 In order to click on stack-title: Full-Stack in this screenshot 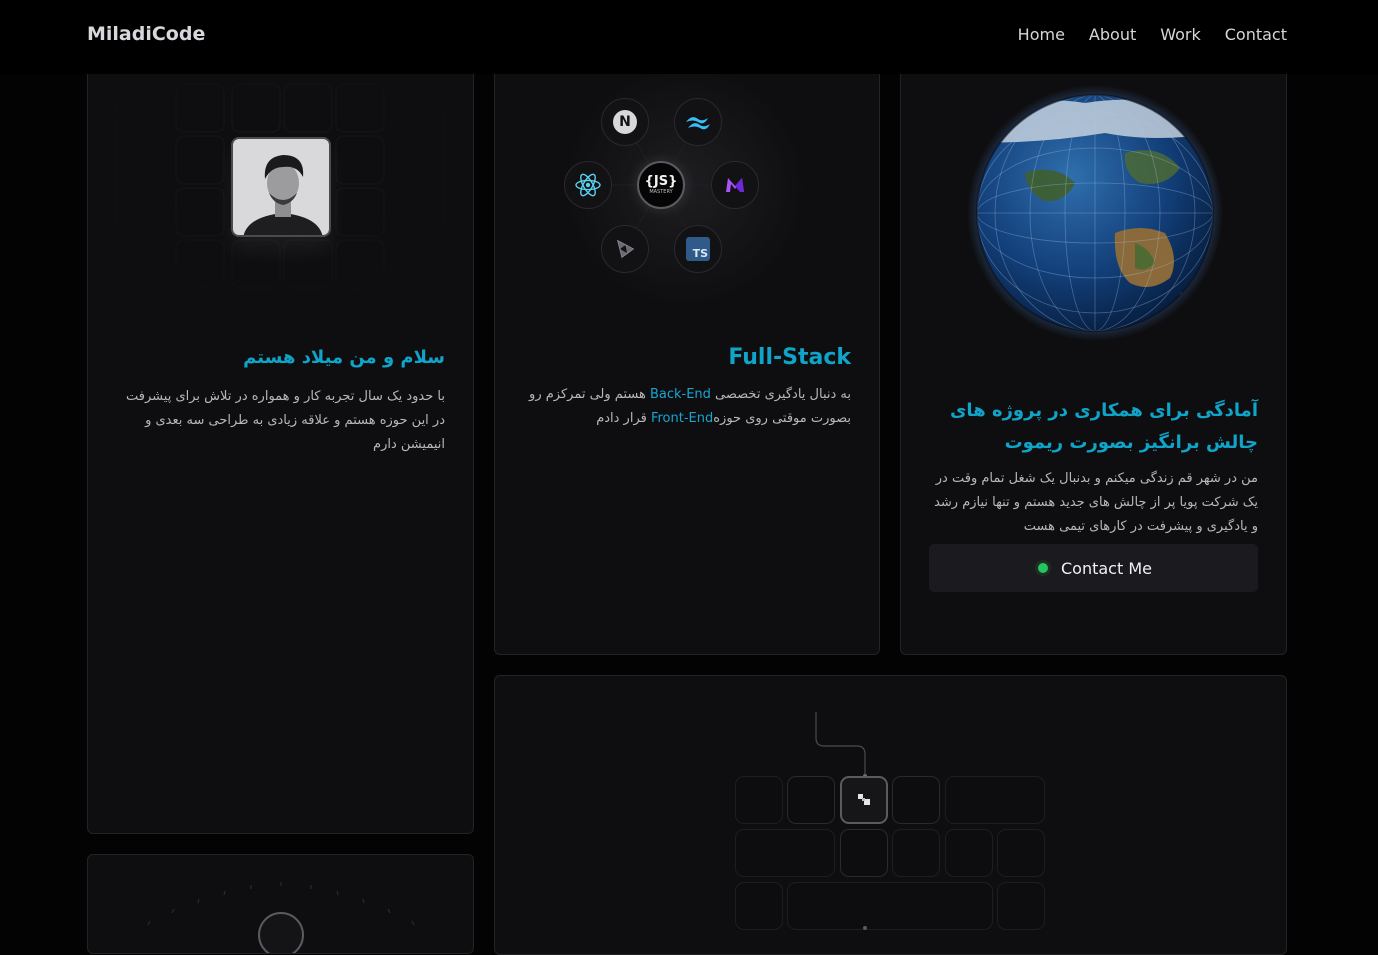, I will do `click(789, 357)`.